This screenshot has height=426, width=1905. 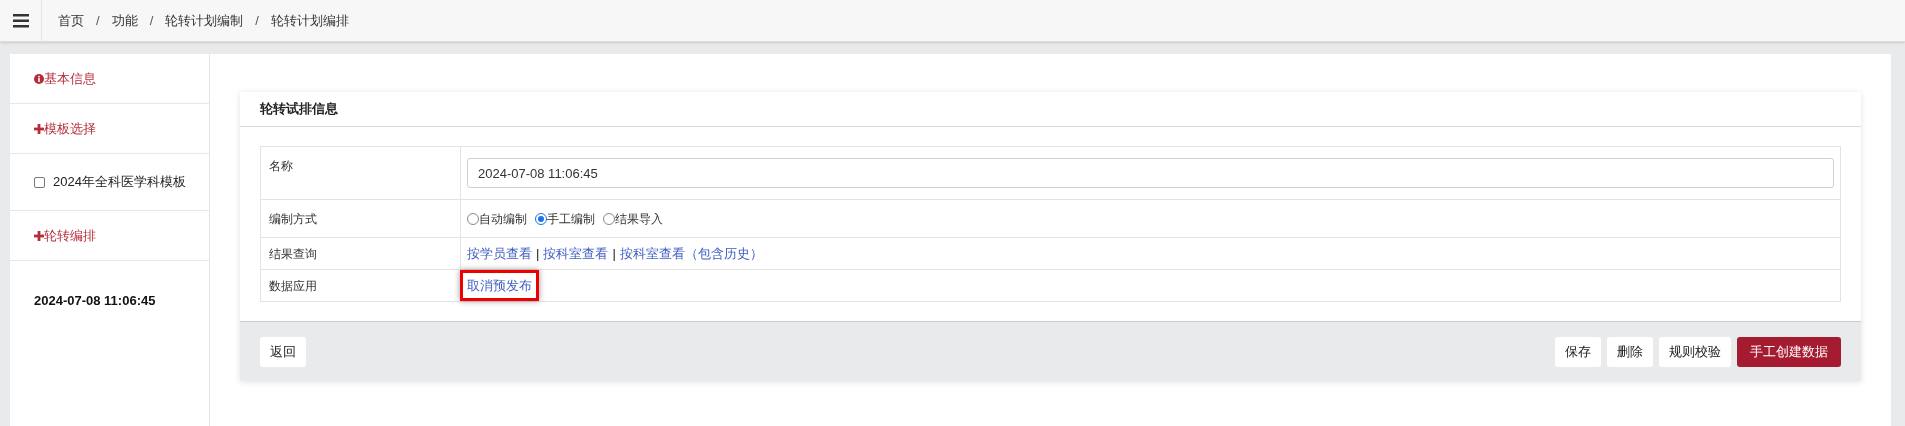 I want to click on plan-timestamp: 2024-07-08 11:06:45, so click(x=95, y=301).